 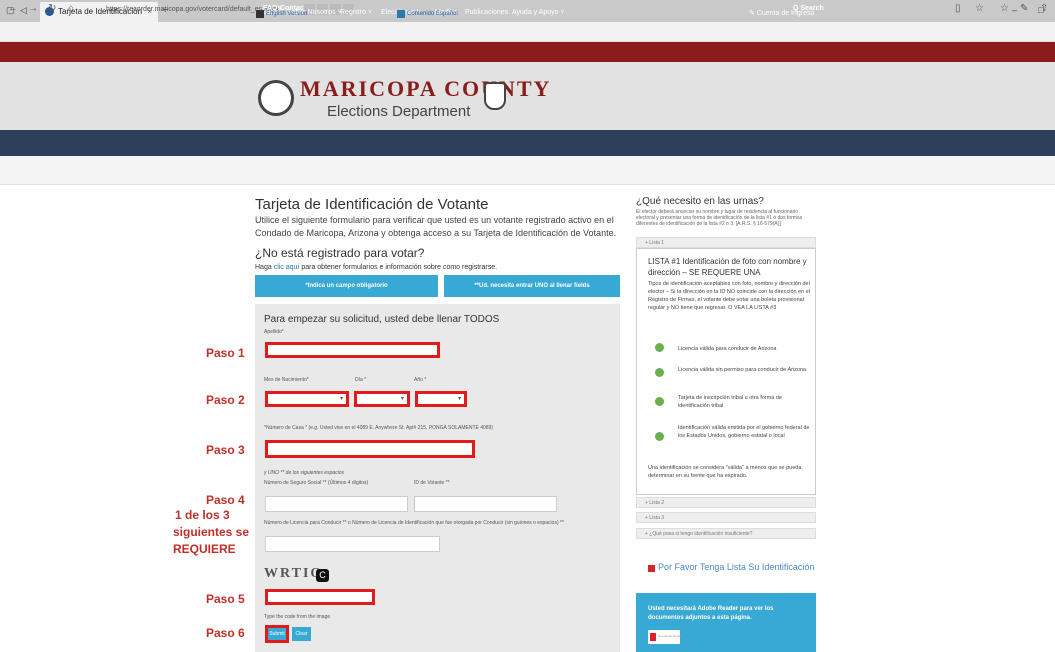 I want to click on favorite-star-icon: ☆, so click(x=979, y=8).